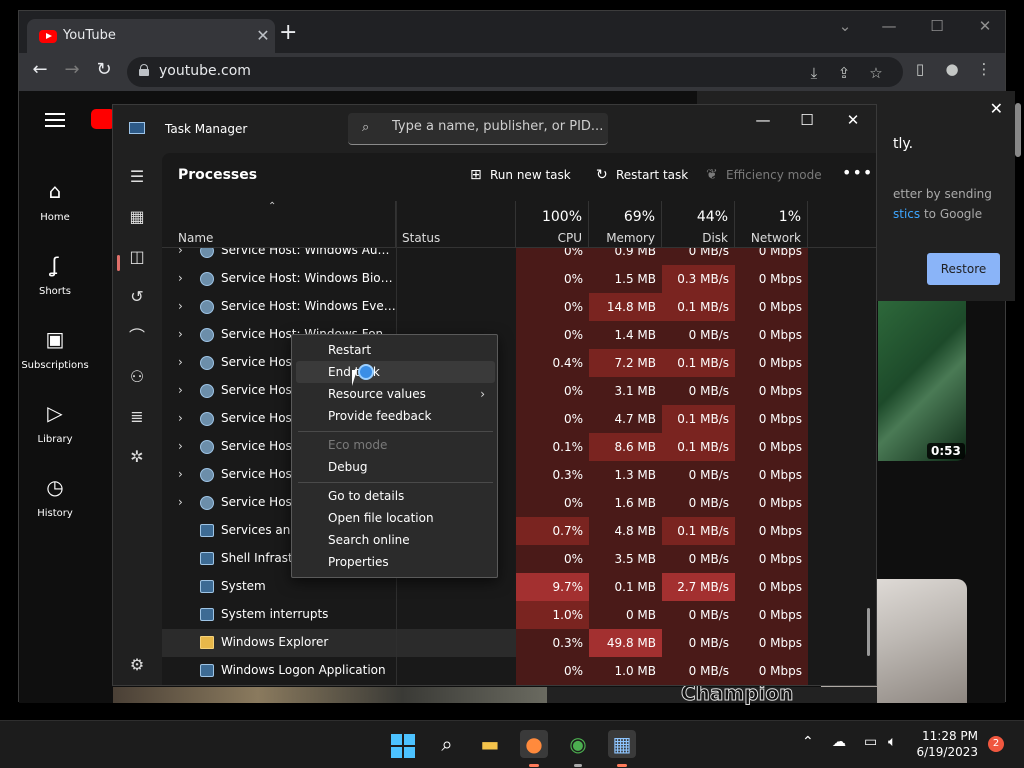  I want to click on process-row: Windows Explorer 0.3% 49.8 MB 0 MB/s 0 Mbps, so click(485, 643).